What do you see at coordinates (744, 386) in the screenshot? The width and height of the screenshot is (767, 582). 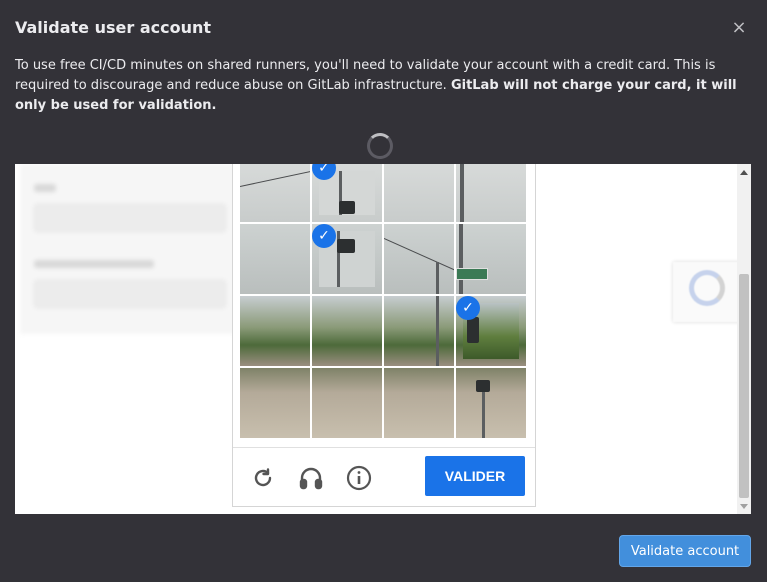 I see `scrollbar-thumb` at bounding box center [744, 386].